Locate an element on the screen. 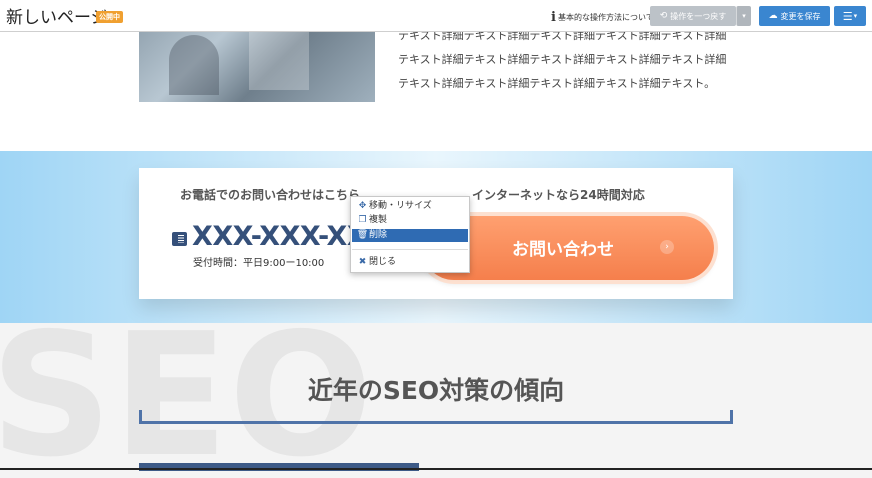  page-title: 新しいページ is located at coordinates (57, 15).